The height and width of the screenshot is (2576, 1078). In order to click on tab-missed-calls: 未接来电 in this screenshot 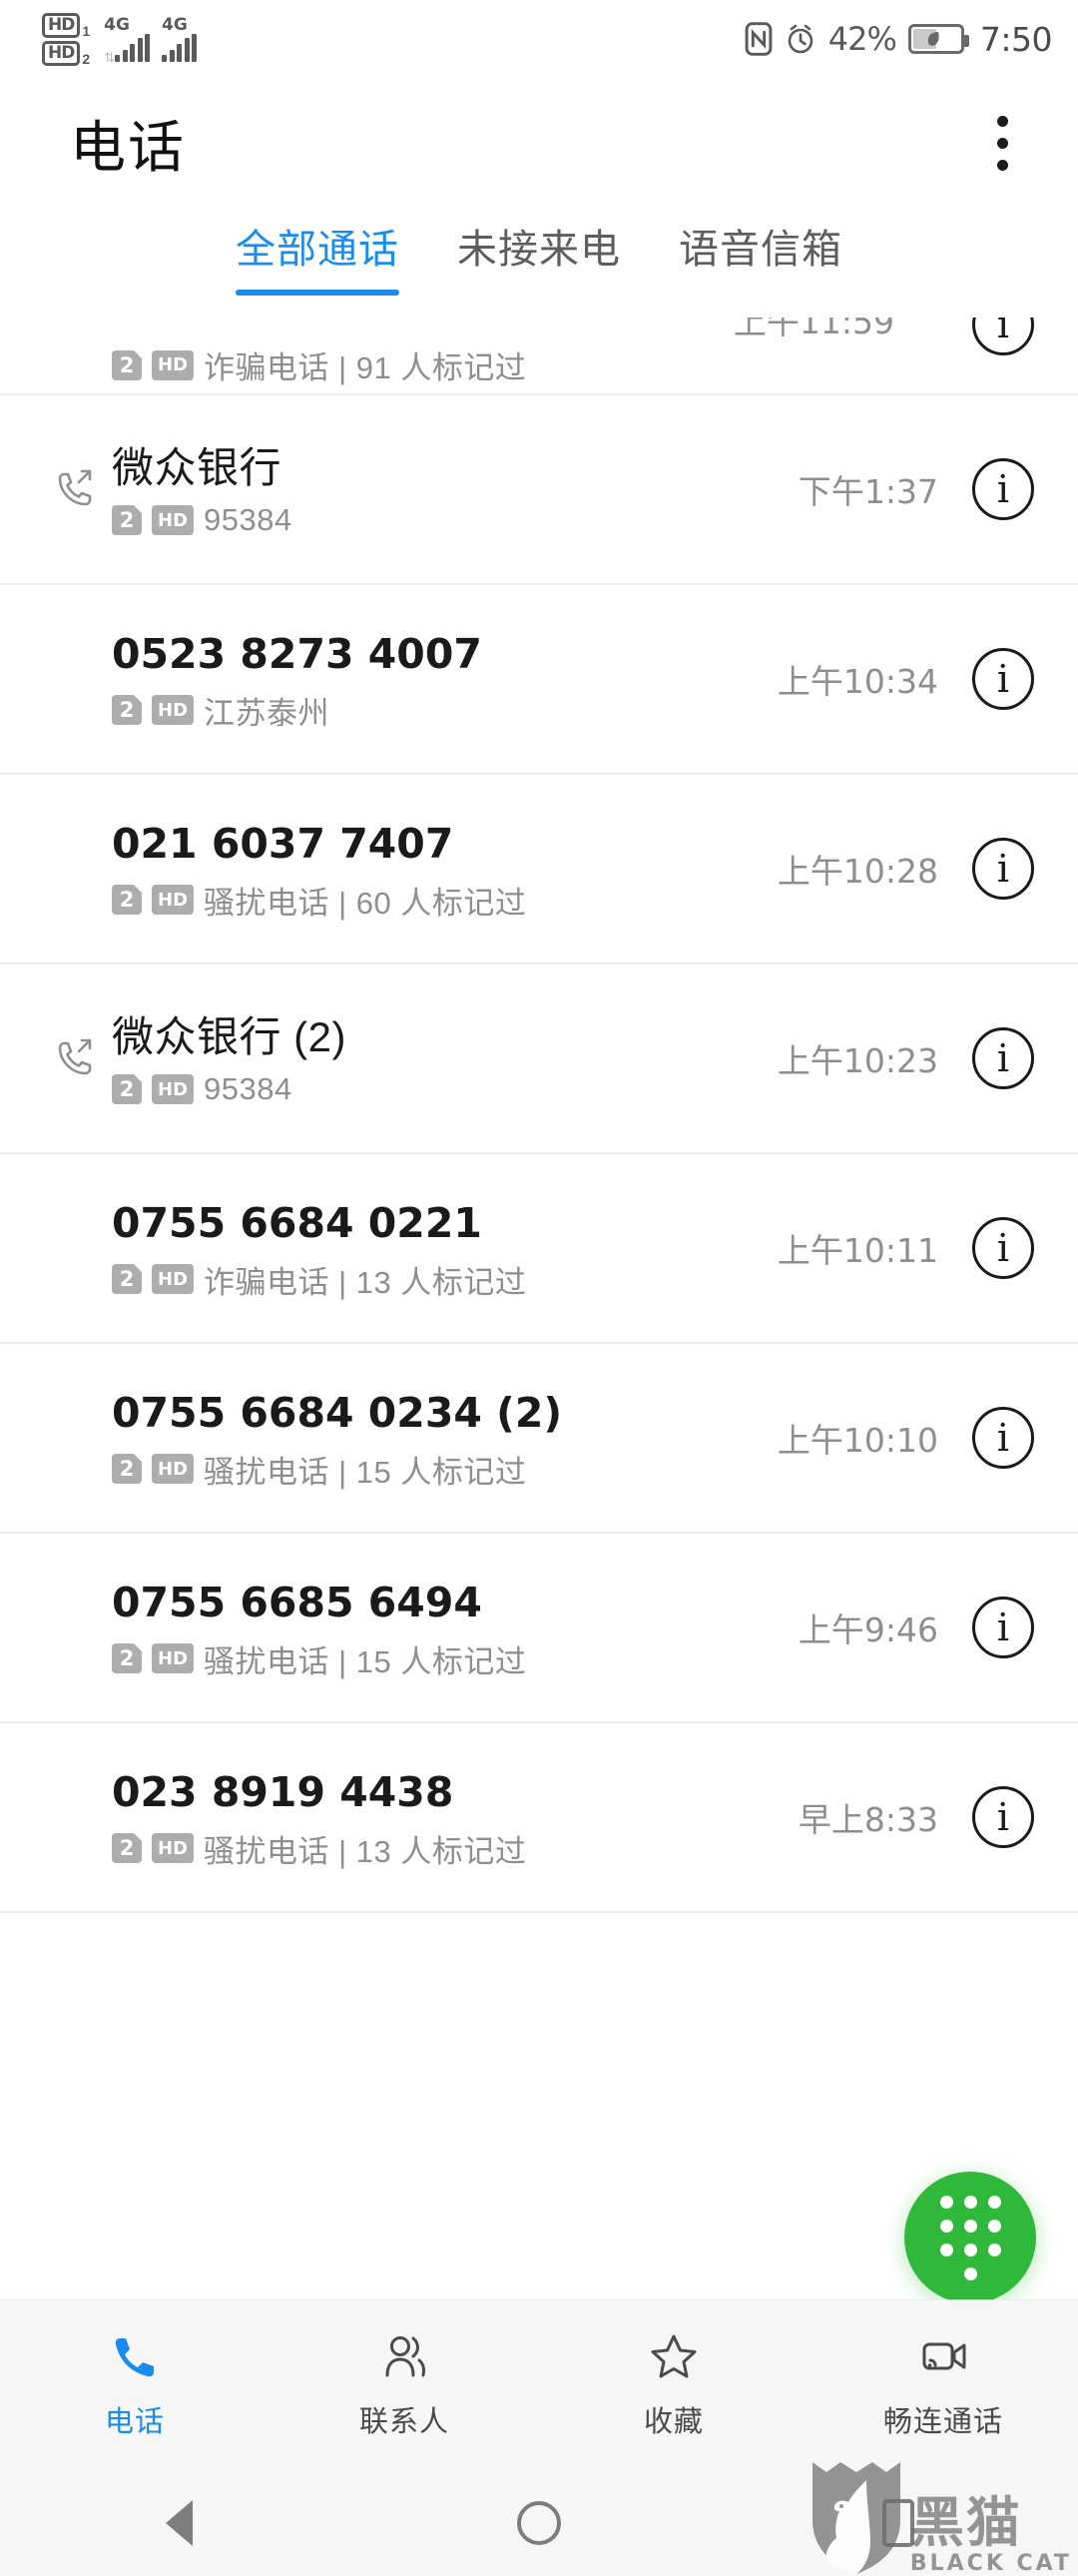, I will do `click(539, 259)`.